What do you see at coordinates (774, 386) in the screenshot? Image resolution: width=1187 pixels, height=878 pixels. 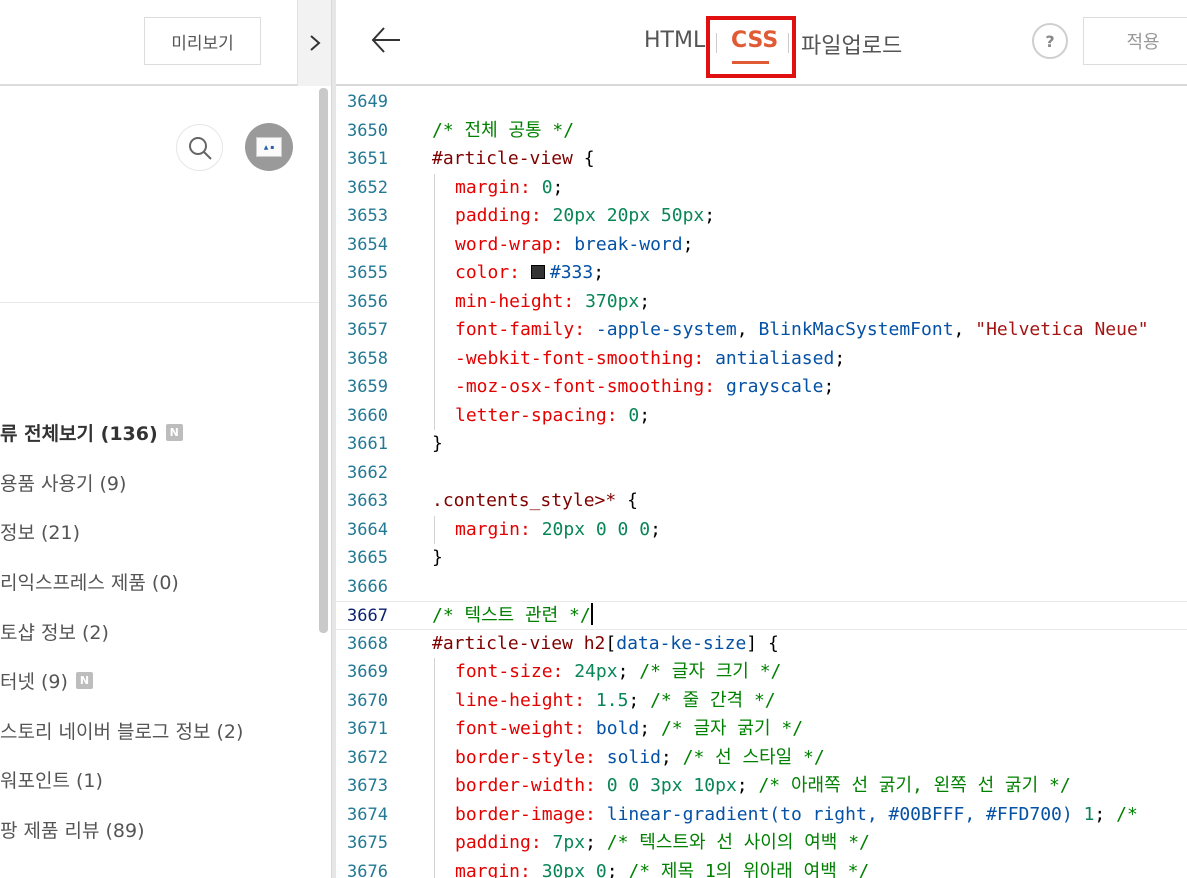 I see `code-token: grayscale` at bounding box center [774, 386].